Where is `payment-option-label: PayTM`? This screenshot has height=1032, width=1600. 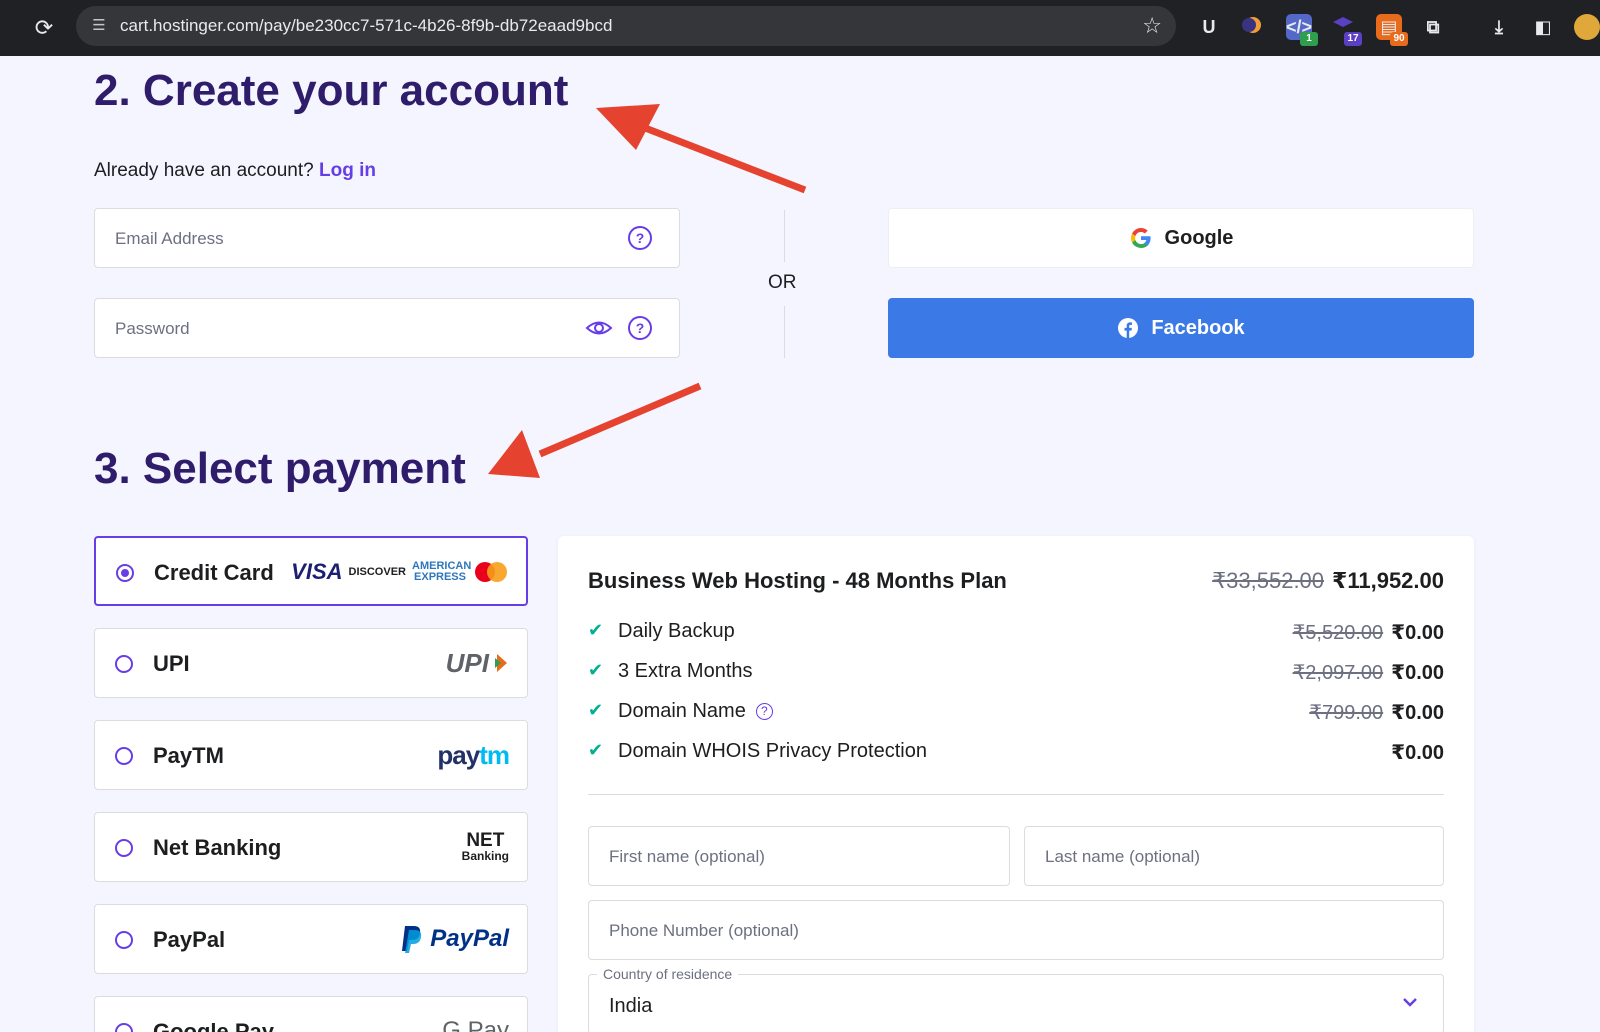 payment-option-label: PayTM is located at coordinates (188, 755).